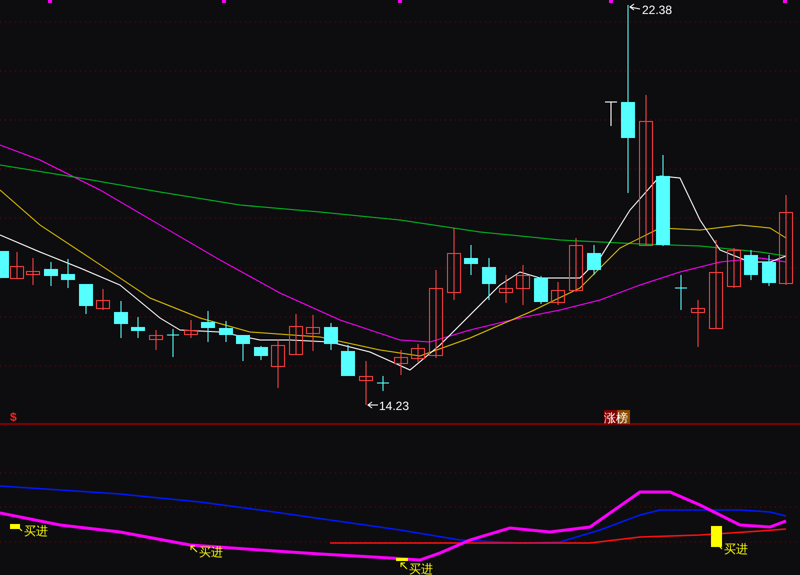 The height and width of the screenshot is (575, 800). What do you see at coordinates (394, 406) in the screenshot?
I see `low-price-label: 14.23` at bounding box center [394, 406].